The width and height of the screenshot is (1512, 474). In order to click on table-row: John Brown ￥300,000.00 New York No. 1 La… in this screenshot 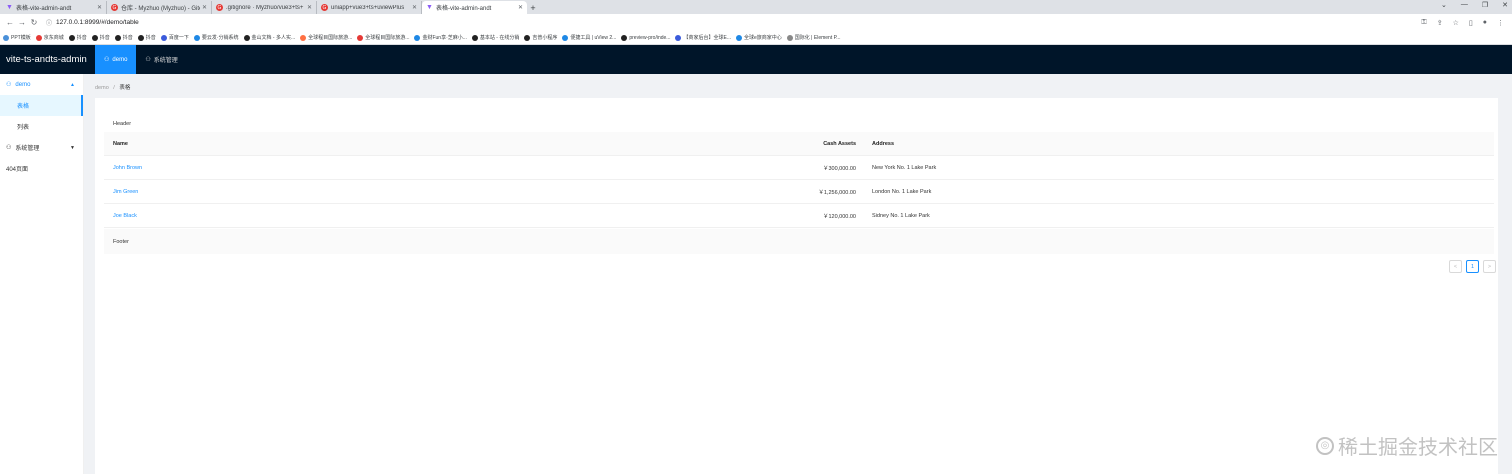, I will do `click(799, 168)`.